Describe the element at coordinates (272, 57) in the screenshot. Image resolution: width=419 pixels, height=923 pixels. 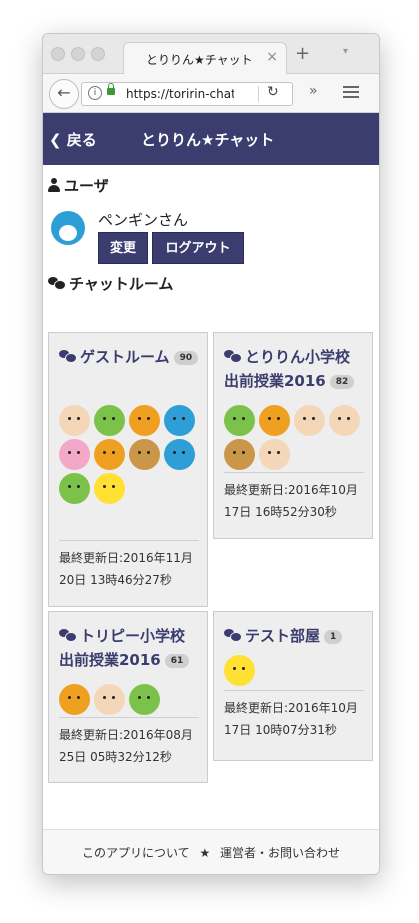
I see `tab-close-icon: ×` at that location.